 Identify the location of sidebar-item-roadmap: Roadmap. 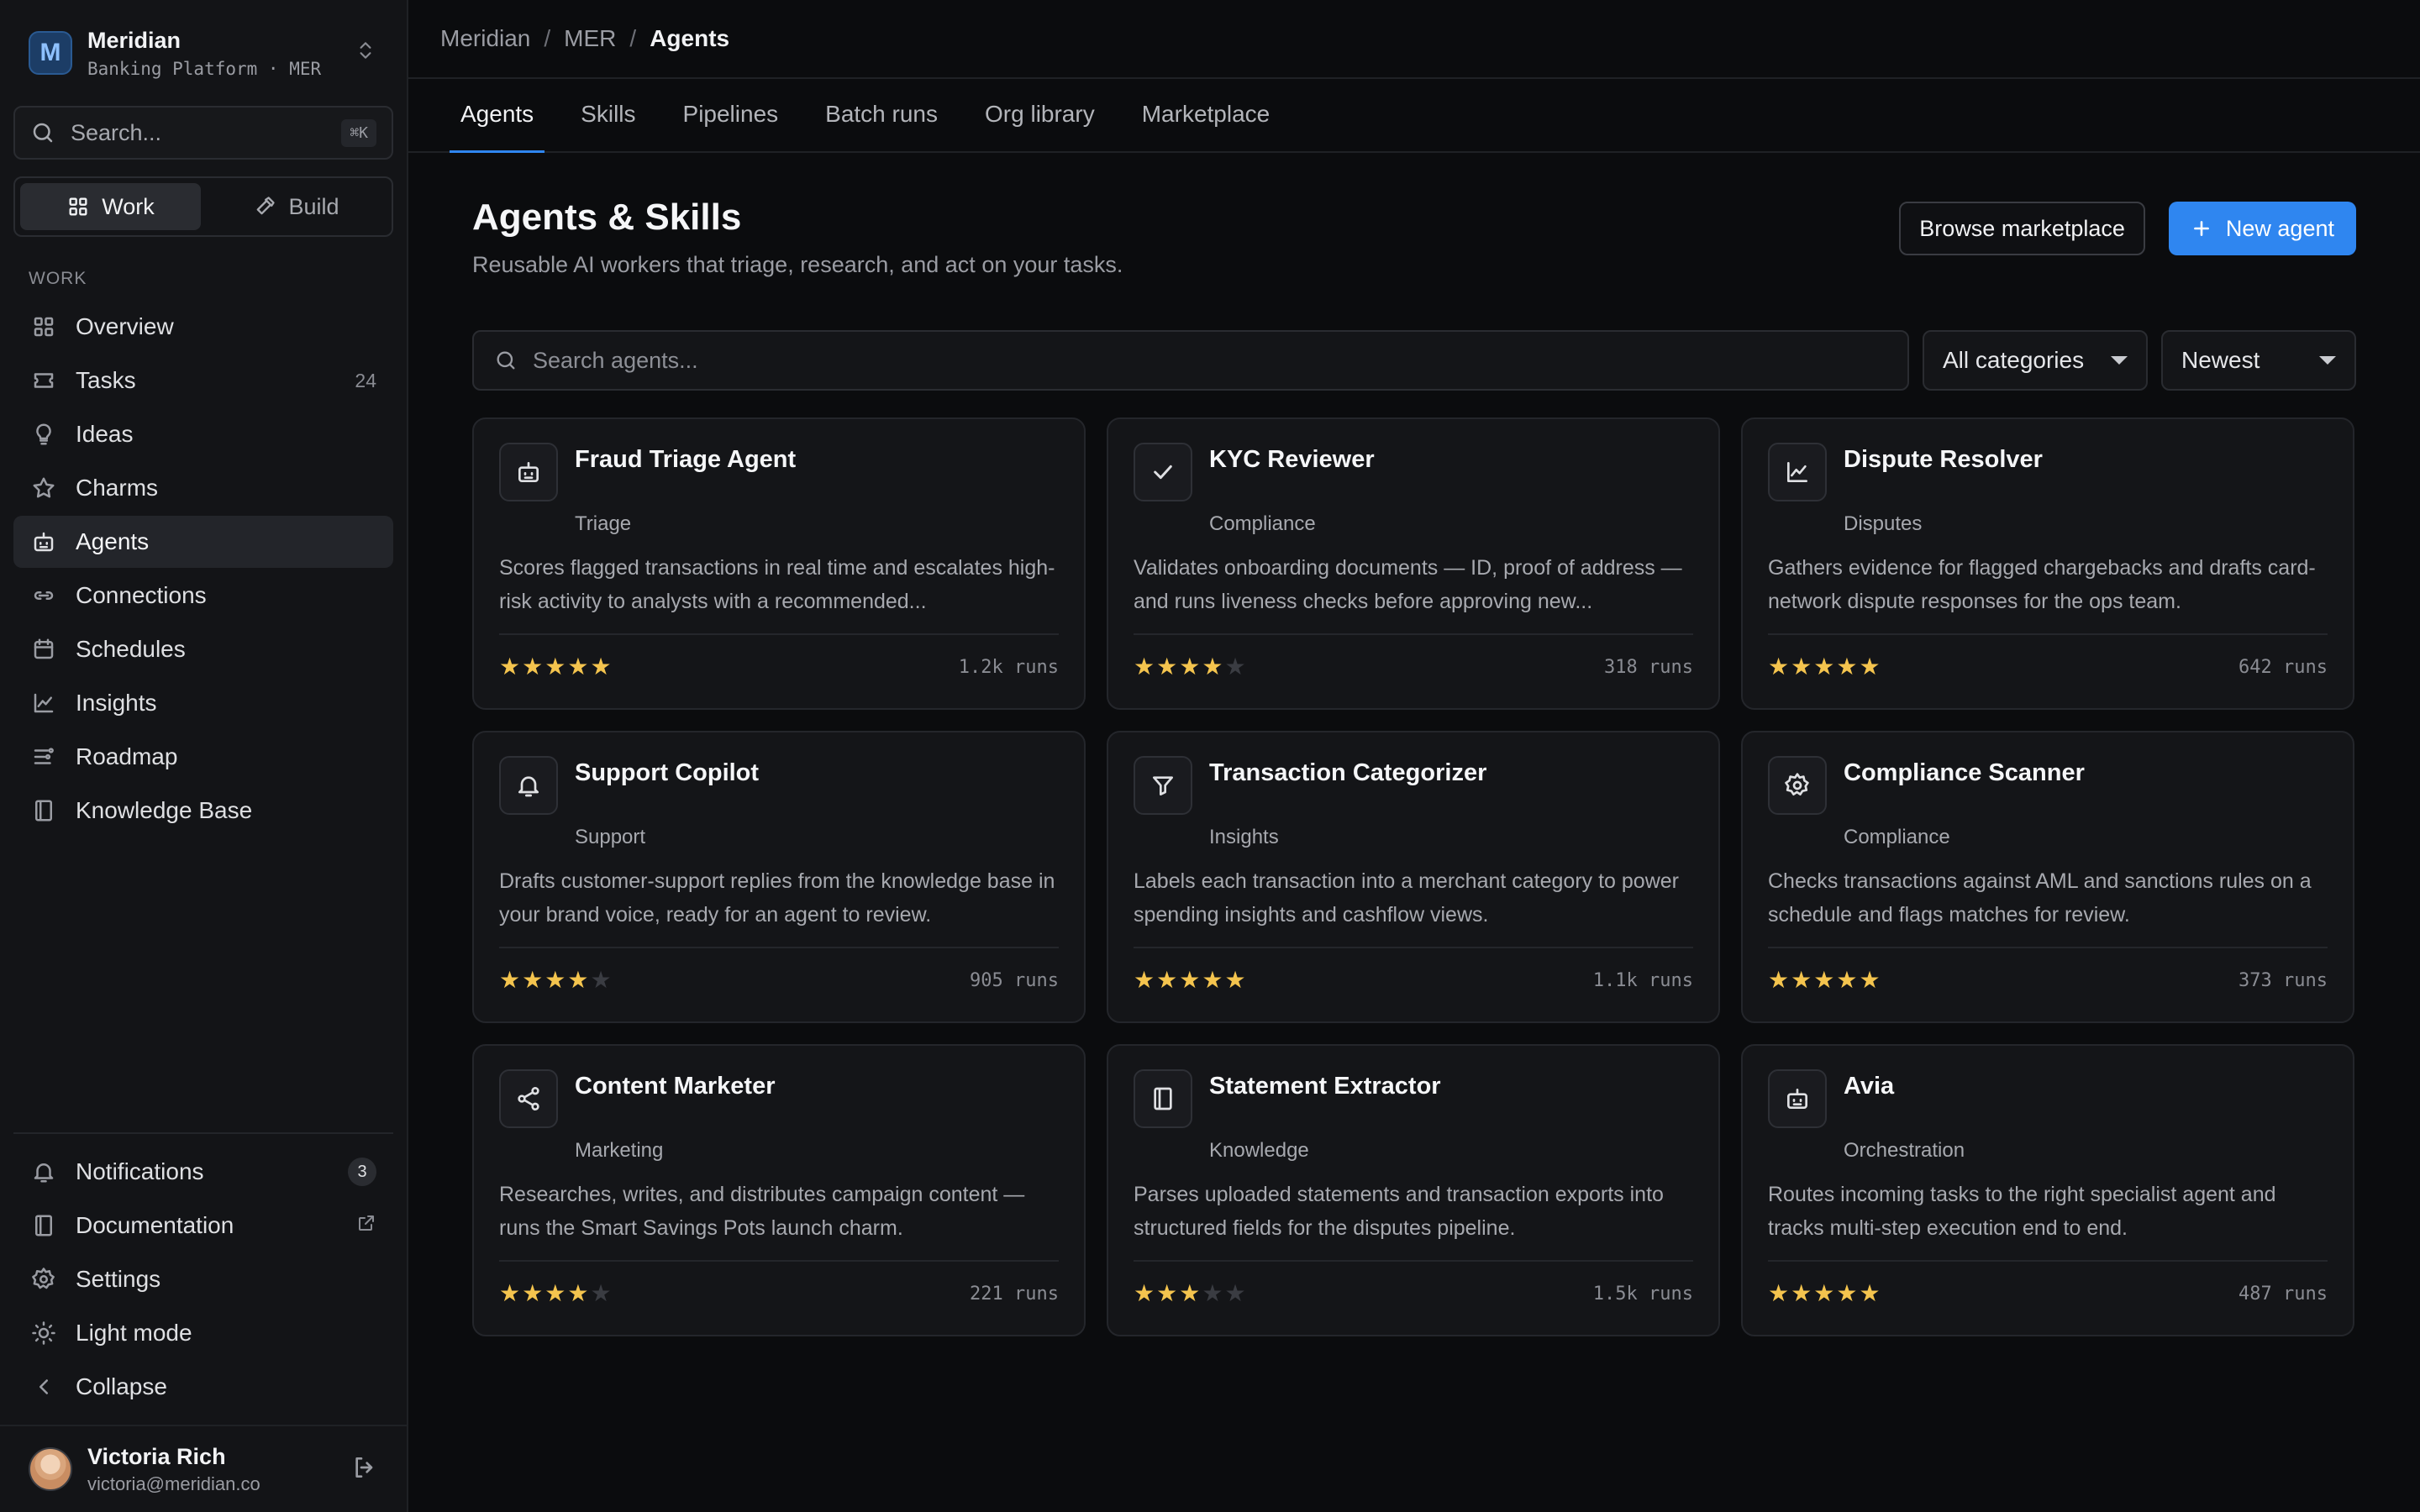
(203, 757).